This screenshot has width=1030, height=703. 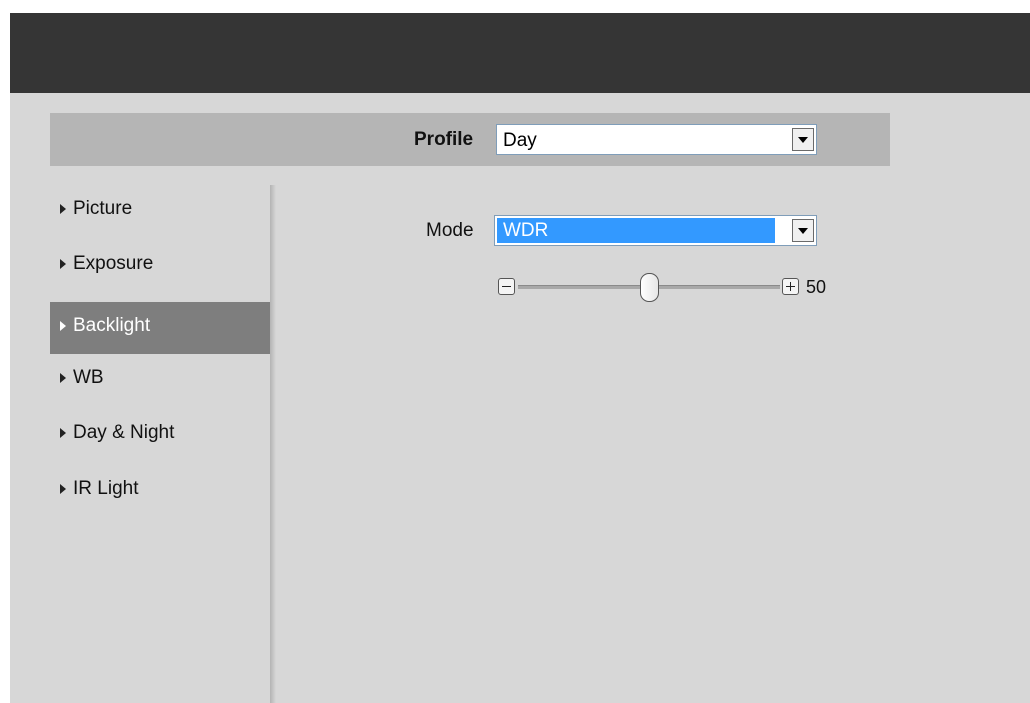 What do you see at coordinates (790, 286) in the screenshot?
I see `plus-icon` at bounding box center [790, 286].